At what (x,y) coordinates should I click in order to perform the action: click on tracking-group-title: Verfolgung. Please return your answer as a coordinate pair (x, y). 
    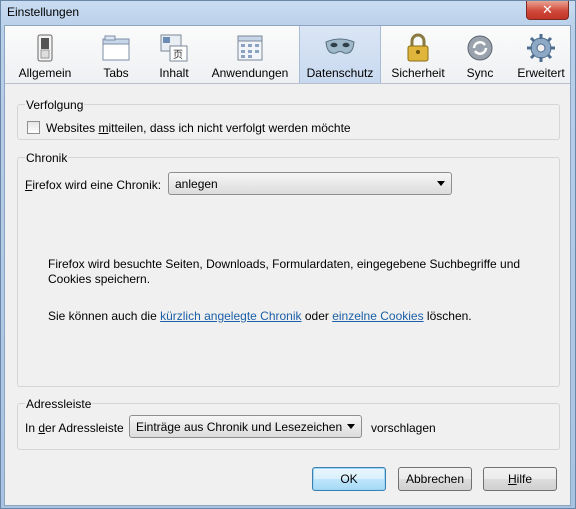
    Looking at the image, I should click on (55, 105).